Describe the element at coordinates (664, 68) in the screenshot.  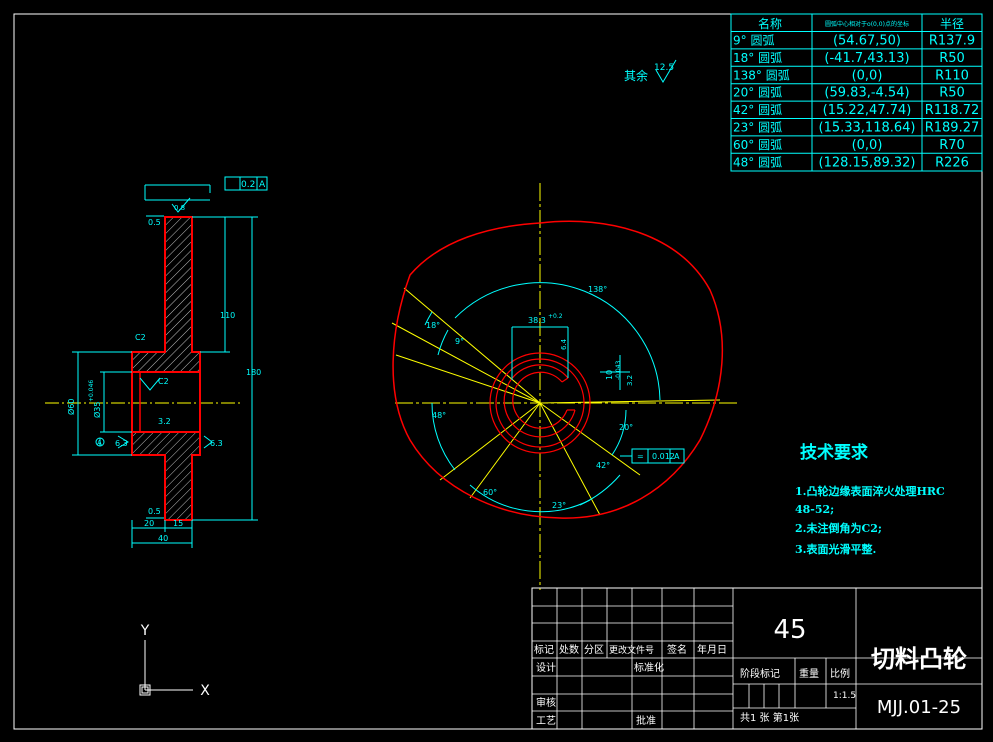
I see `roughness-note-value: 12.5` at that location.